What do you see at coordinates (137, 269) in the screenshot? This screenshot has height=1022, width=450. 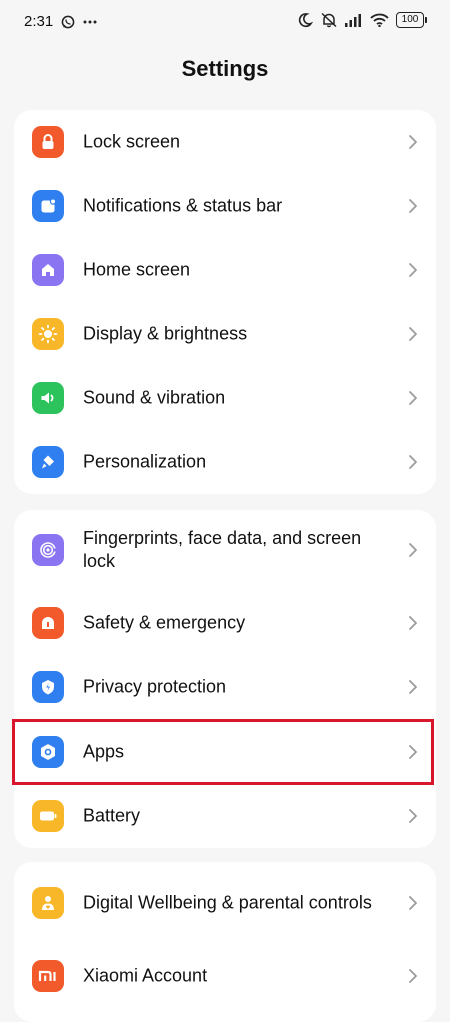 I see `setting-label: Home screen` at bounding box center [137, 269].